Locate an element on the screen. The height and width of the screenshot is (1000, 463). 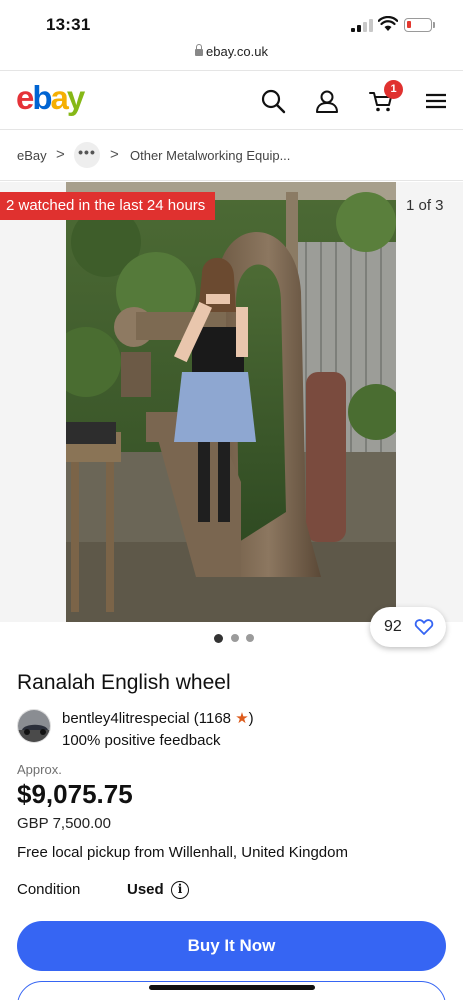
battery-icon is located at coordinates (418, 25).